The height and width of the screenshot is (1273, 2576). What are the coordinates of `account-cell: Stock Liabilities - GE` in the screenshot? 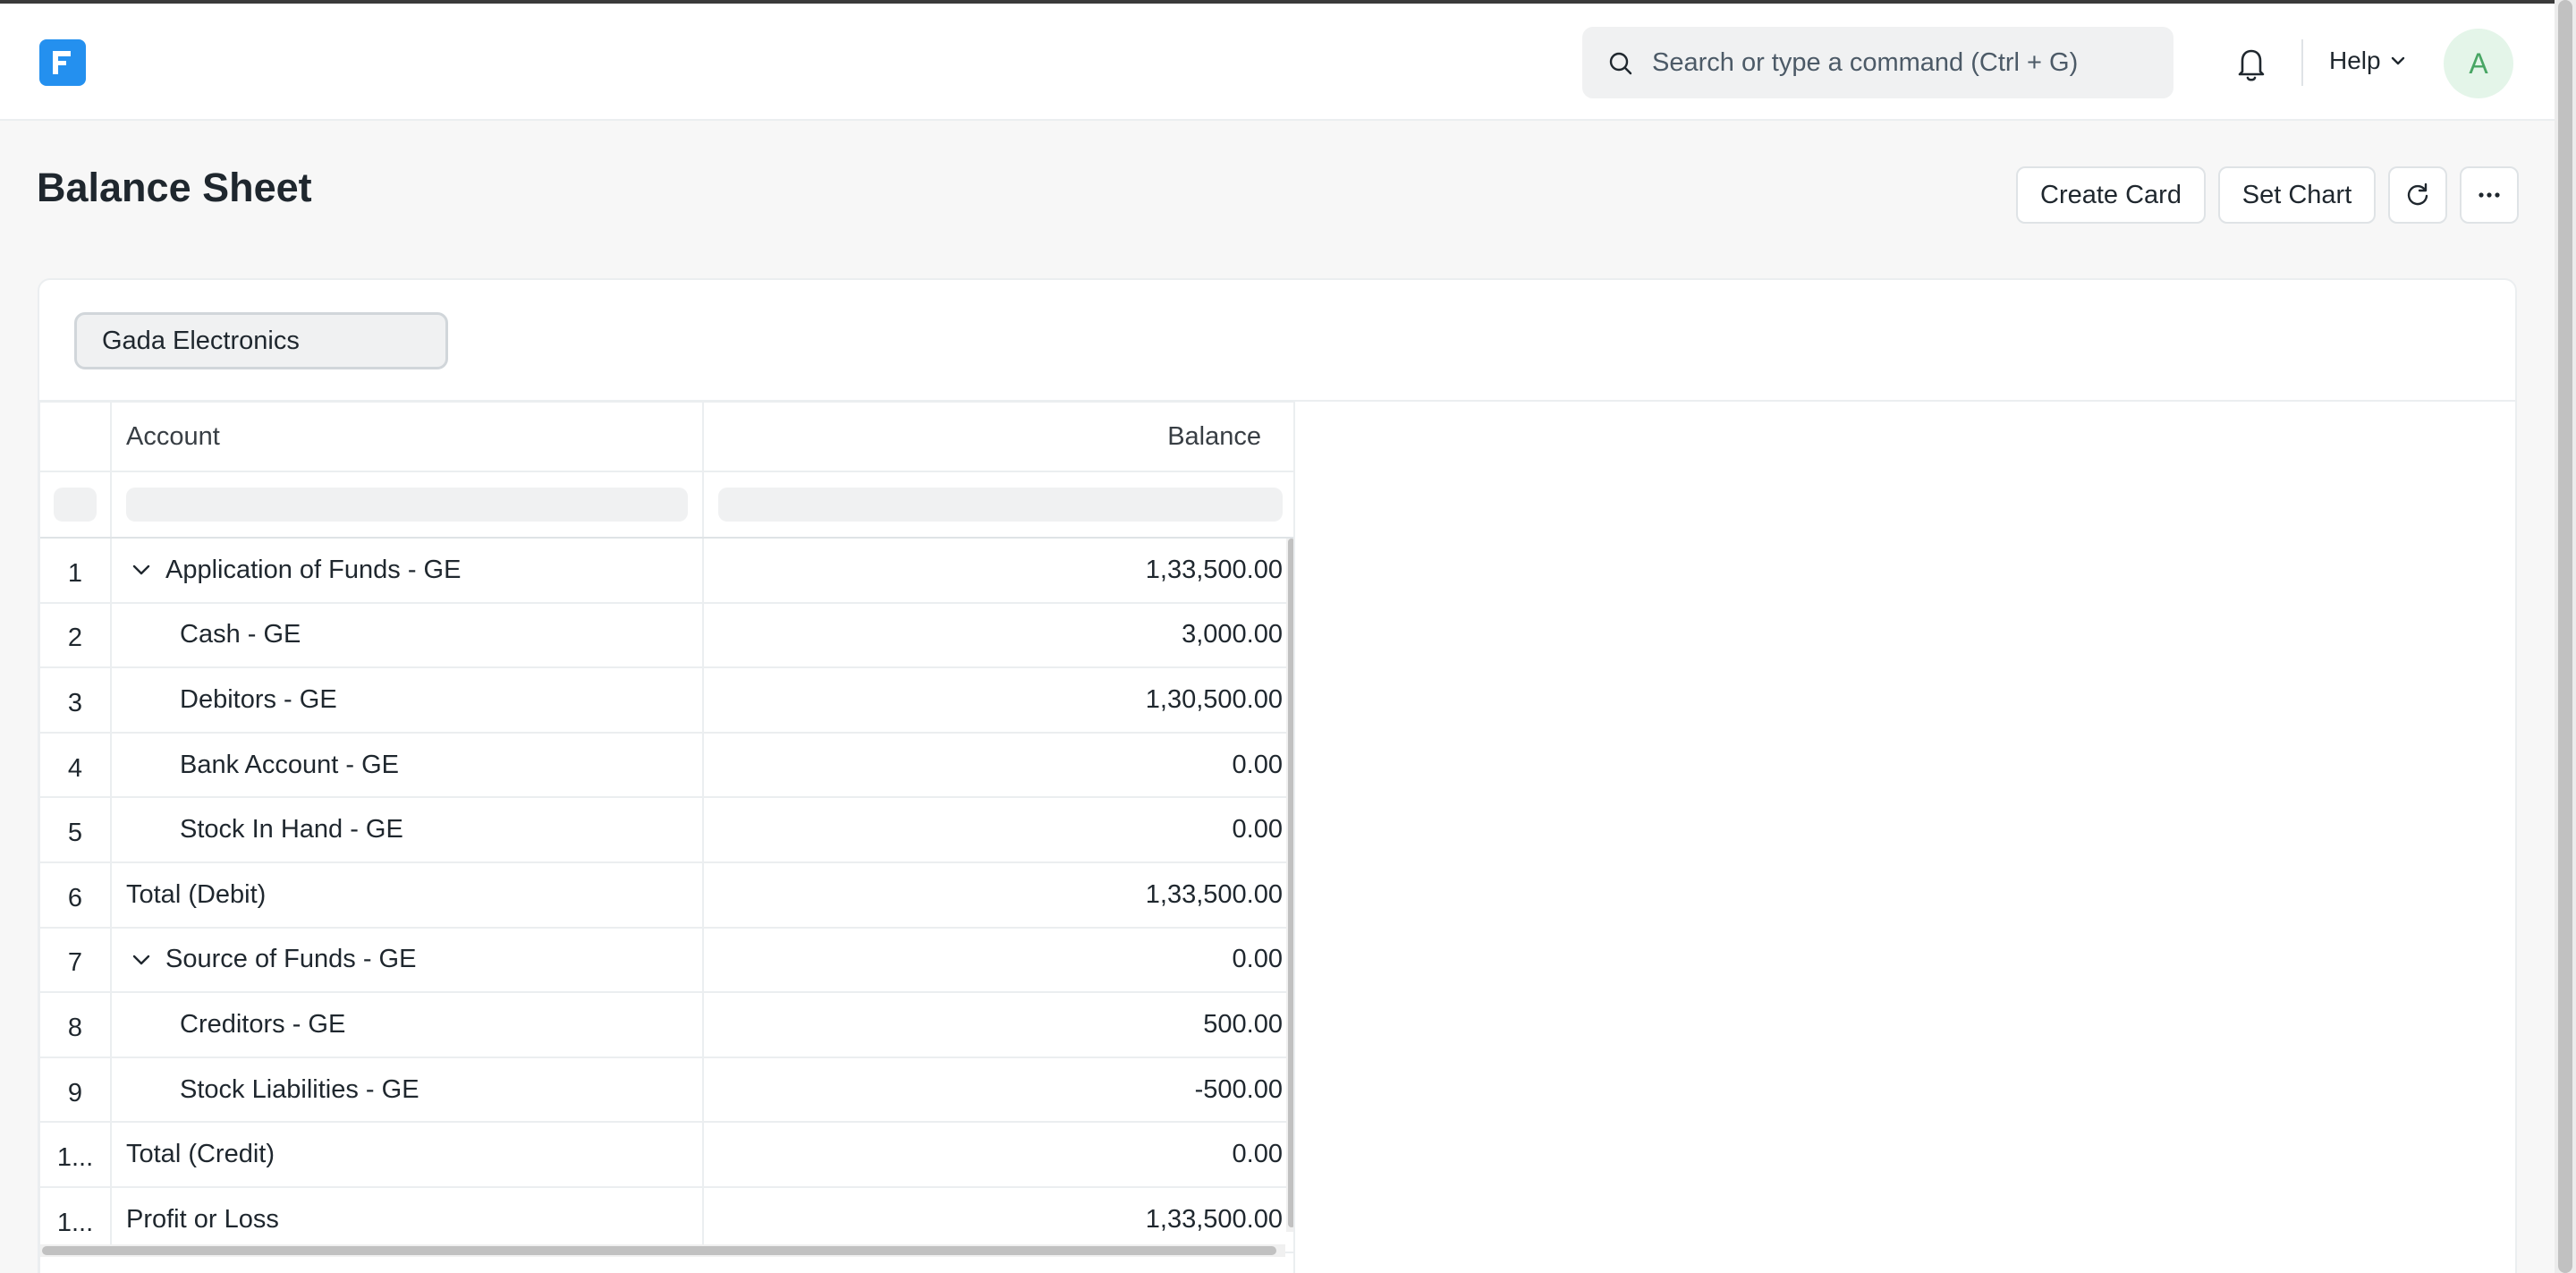 It's located at (408, 1089).